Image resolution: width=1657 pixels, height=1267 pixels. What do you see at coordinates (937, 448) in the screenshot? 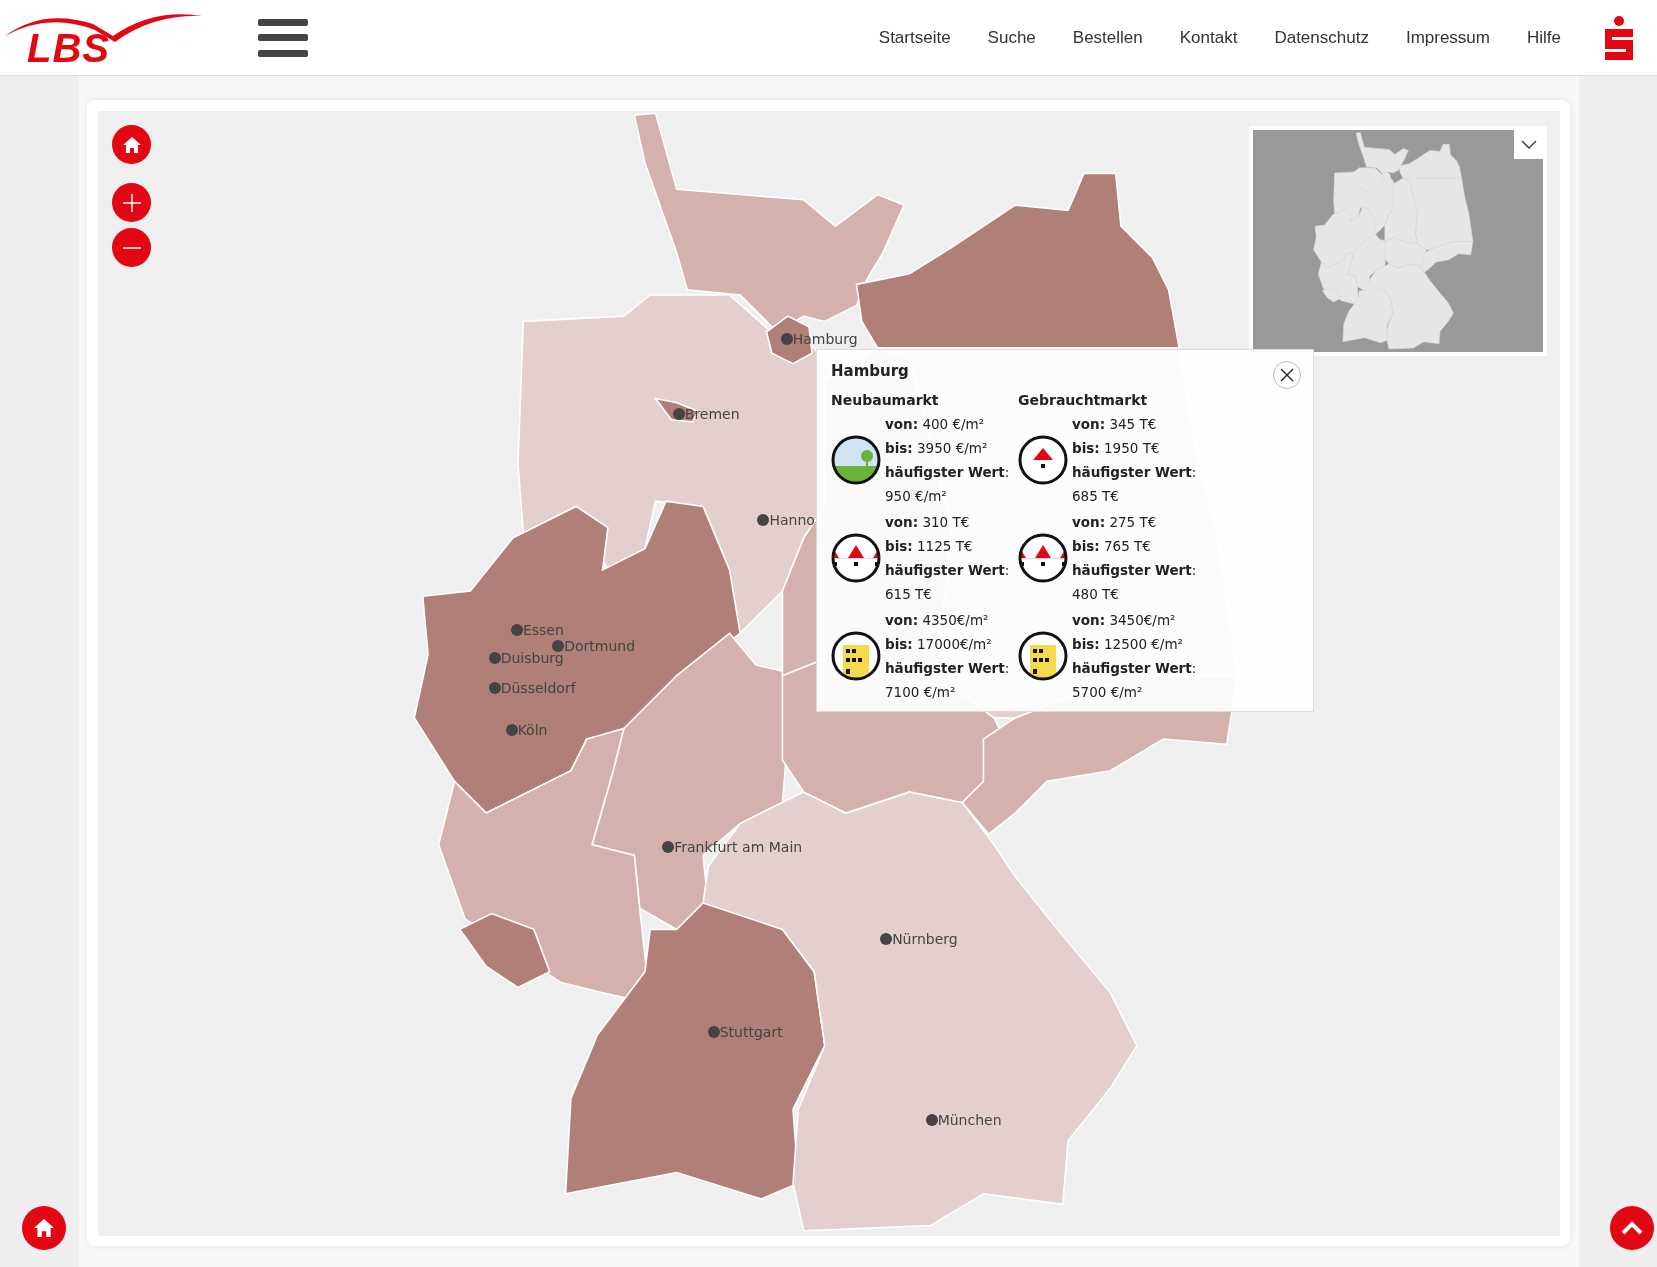
I see `price-line: bis: 3950 €/m²` at bounding box center [937, 448].